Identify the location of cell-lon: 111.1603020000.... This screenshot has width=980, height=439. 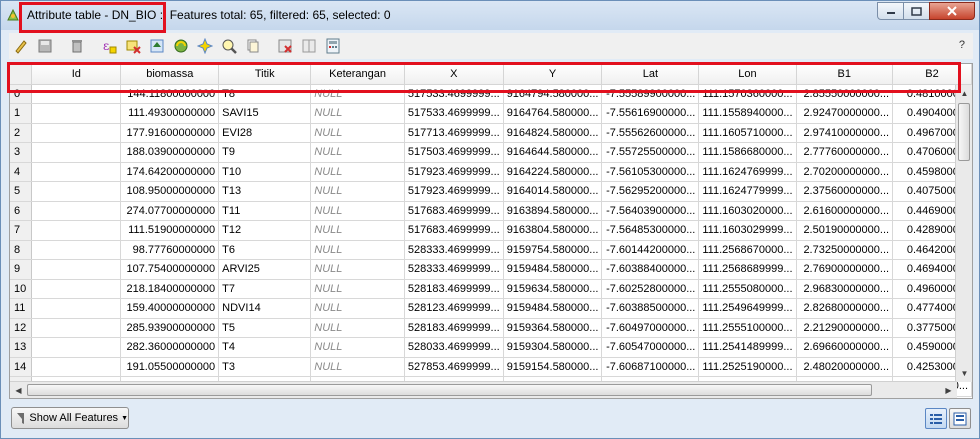
(747, 211).